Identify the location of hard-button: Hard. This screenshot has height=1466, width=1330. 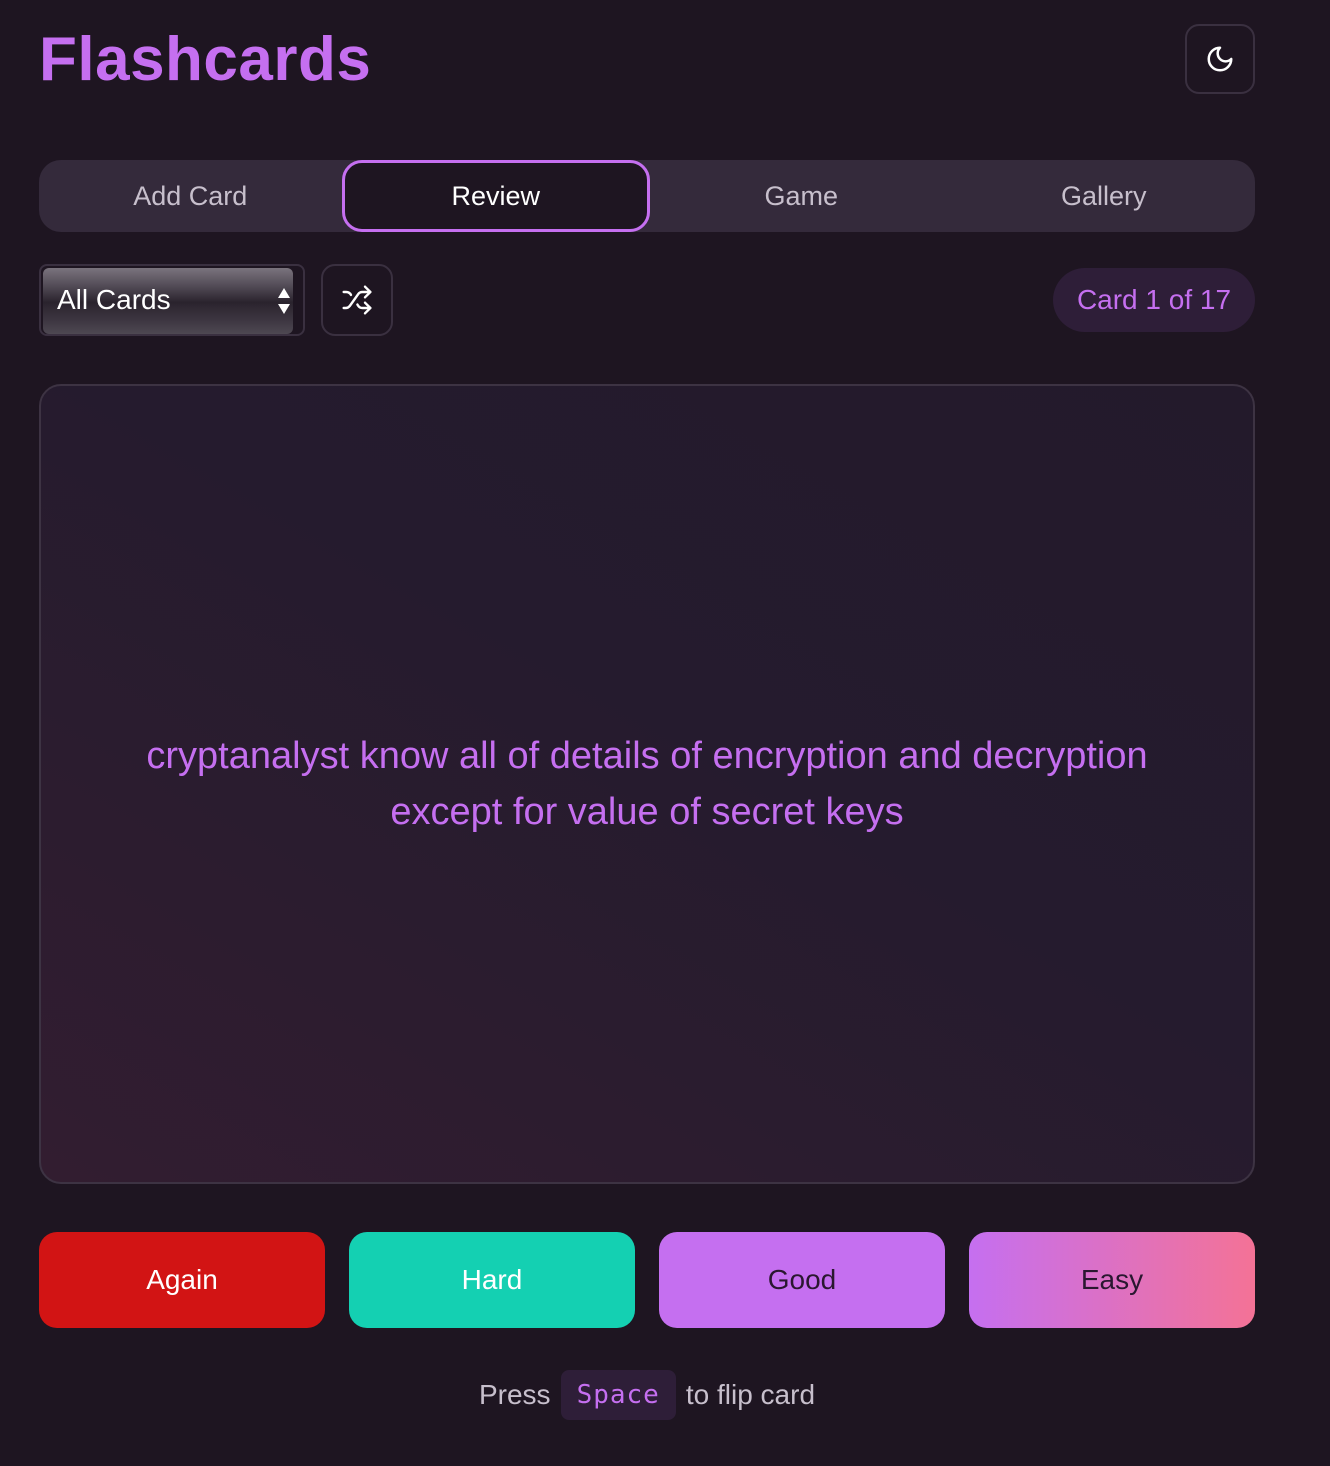
(492, 1280).